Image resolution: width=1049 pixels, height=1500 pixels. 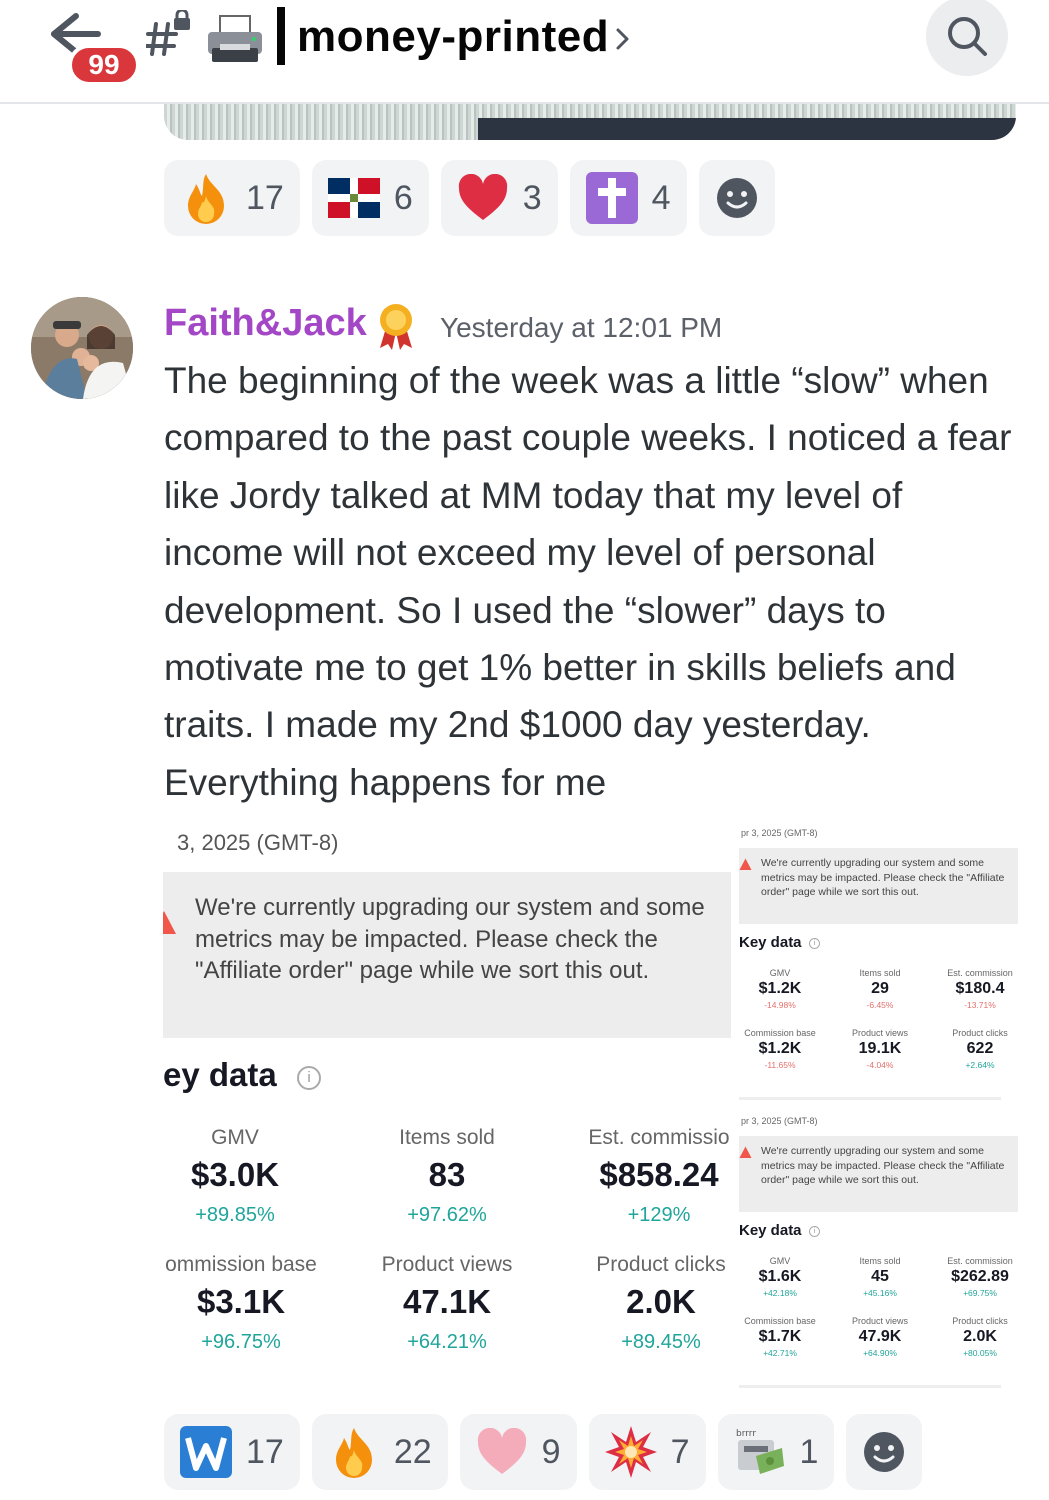 I want to click on metric-product-views: Product views 19.1K -4.04%, so click(x=880, y=1049).